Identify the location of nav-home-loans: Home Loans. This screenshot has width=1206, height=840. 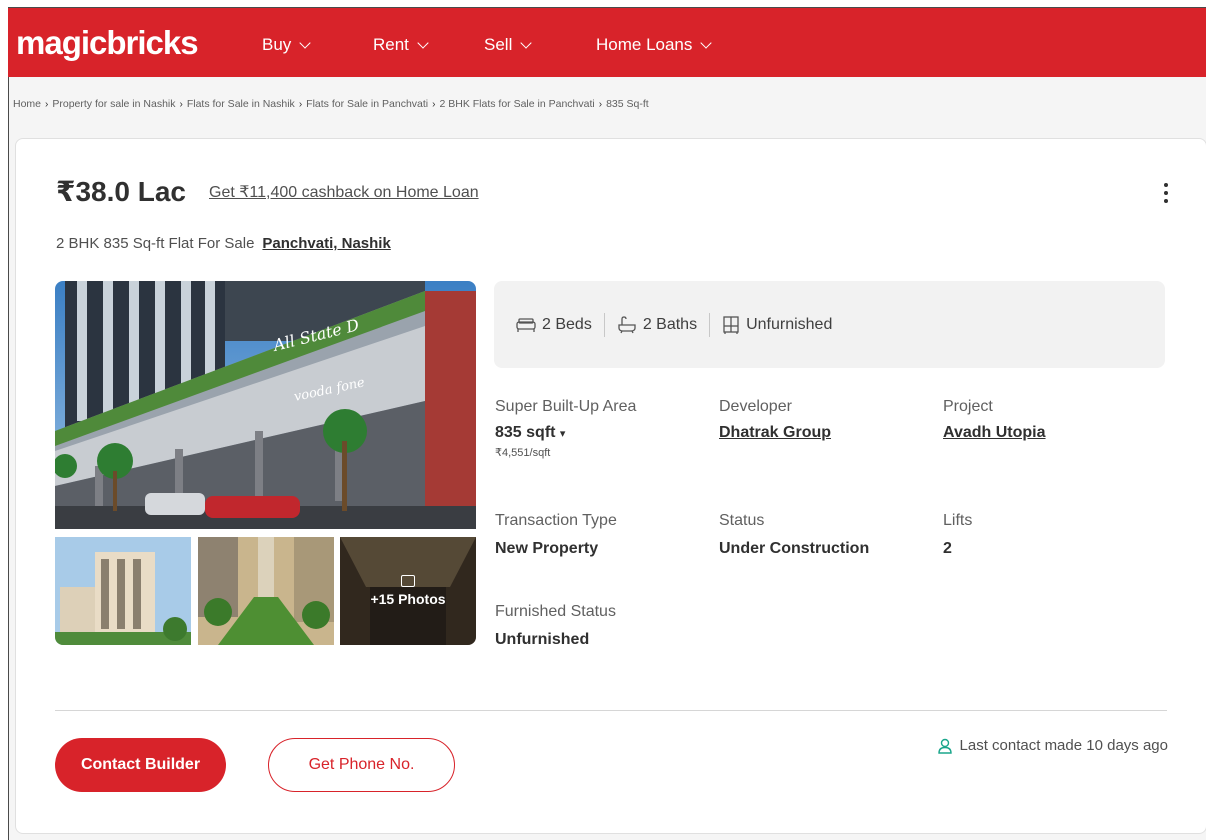
(654, 45).